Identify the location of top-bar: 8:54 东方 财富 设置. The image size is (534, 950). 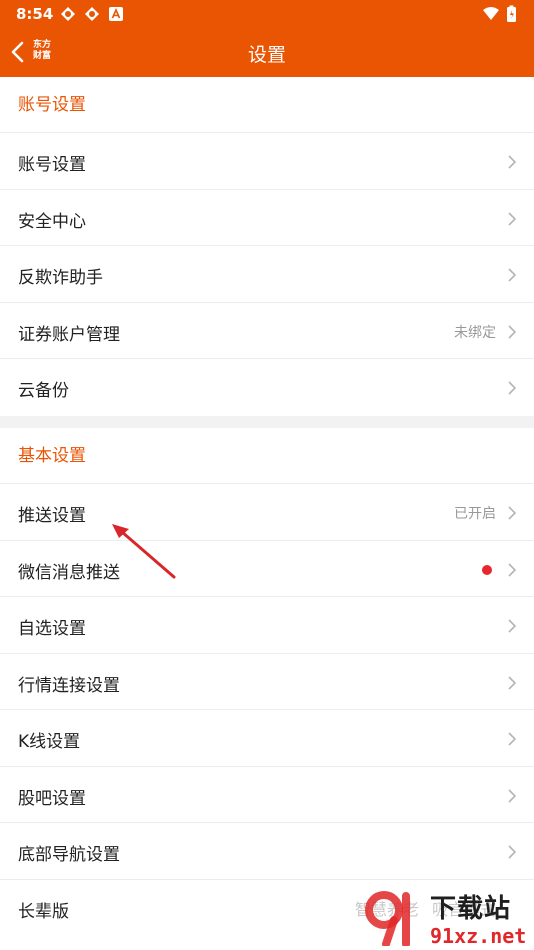
(267, 38).